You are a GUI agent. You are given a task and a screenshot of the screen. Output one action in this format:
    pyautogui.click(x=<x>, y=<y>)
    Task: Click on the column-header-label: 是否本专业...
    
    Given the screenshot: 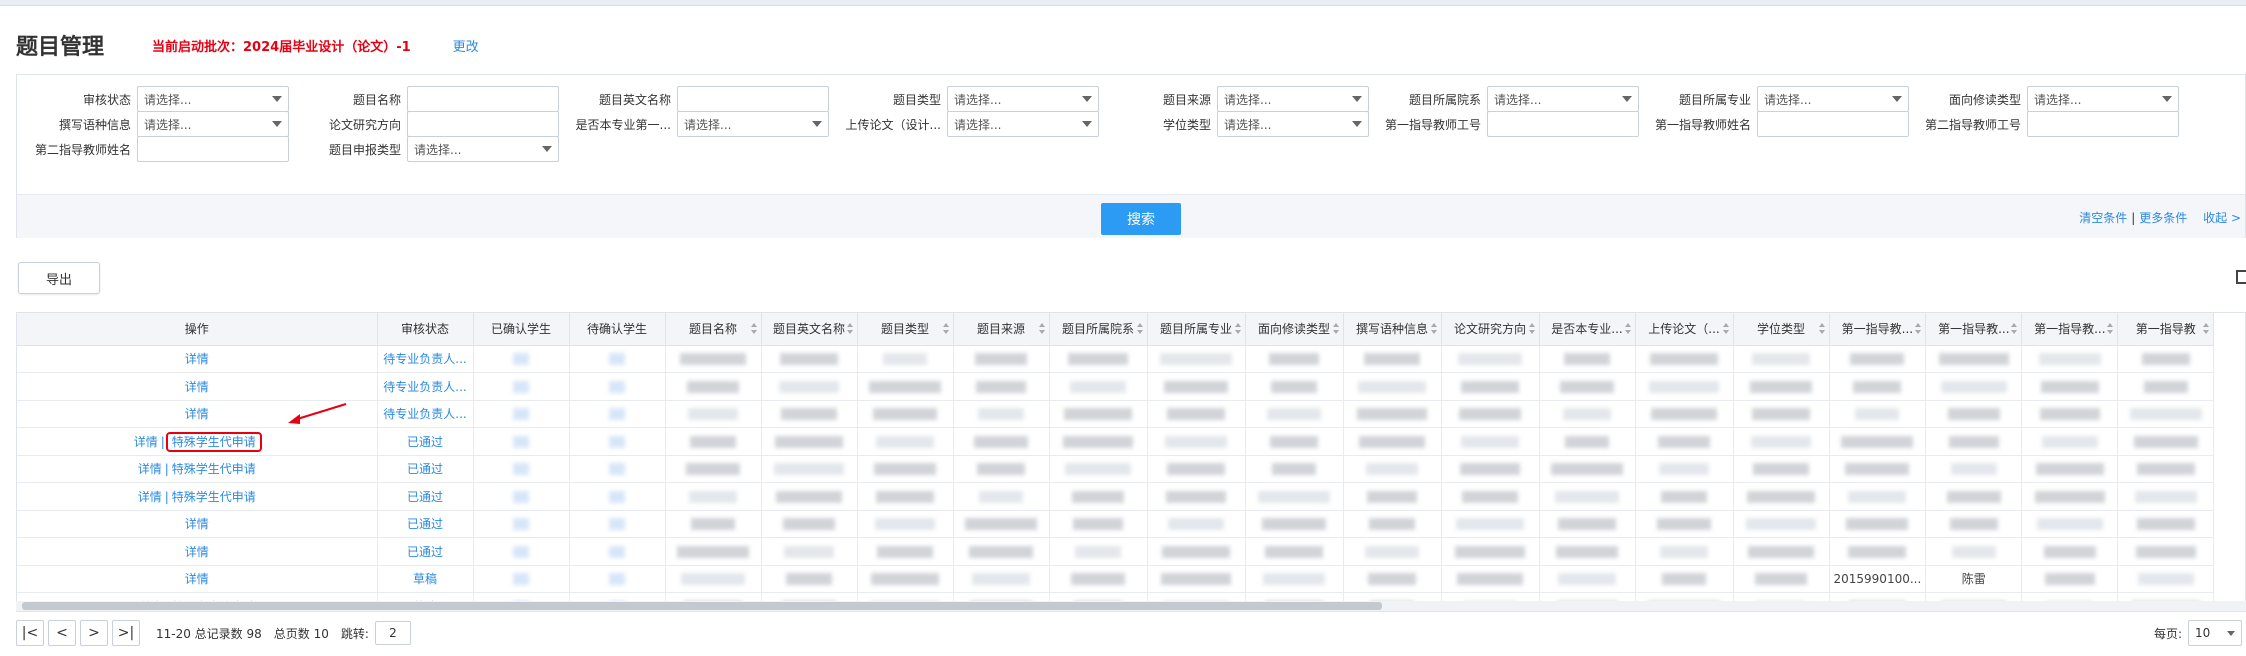 What is the action you would take?
    pyautogui.click(x=1587, y=329)
    